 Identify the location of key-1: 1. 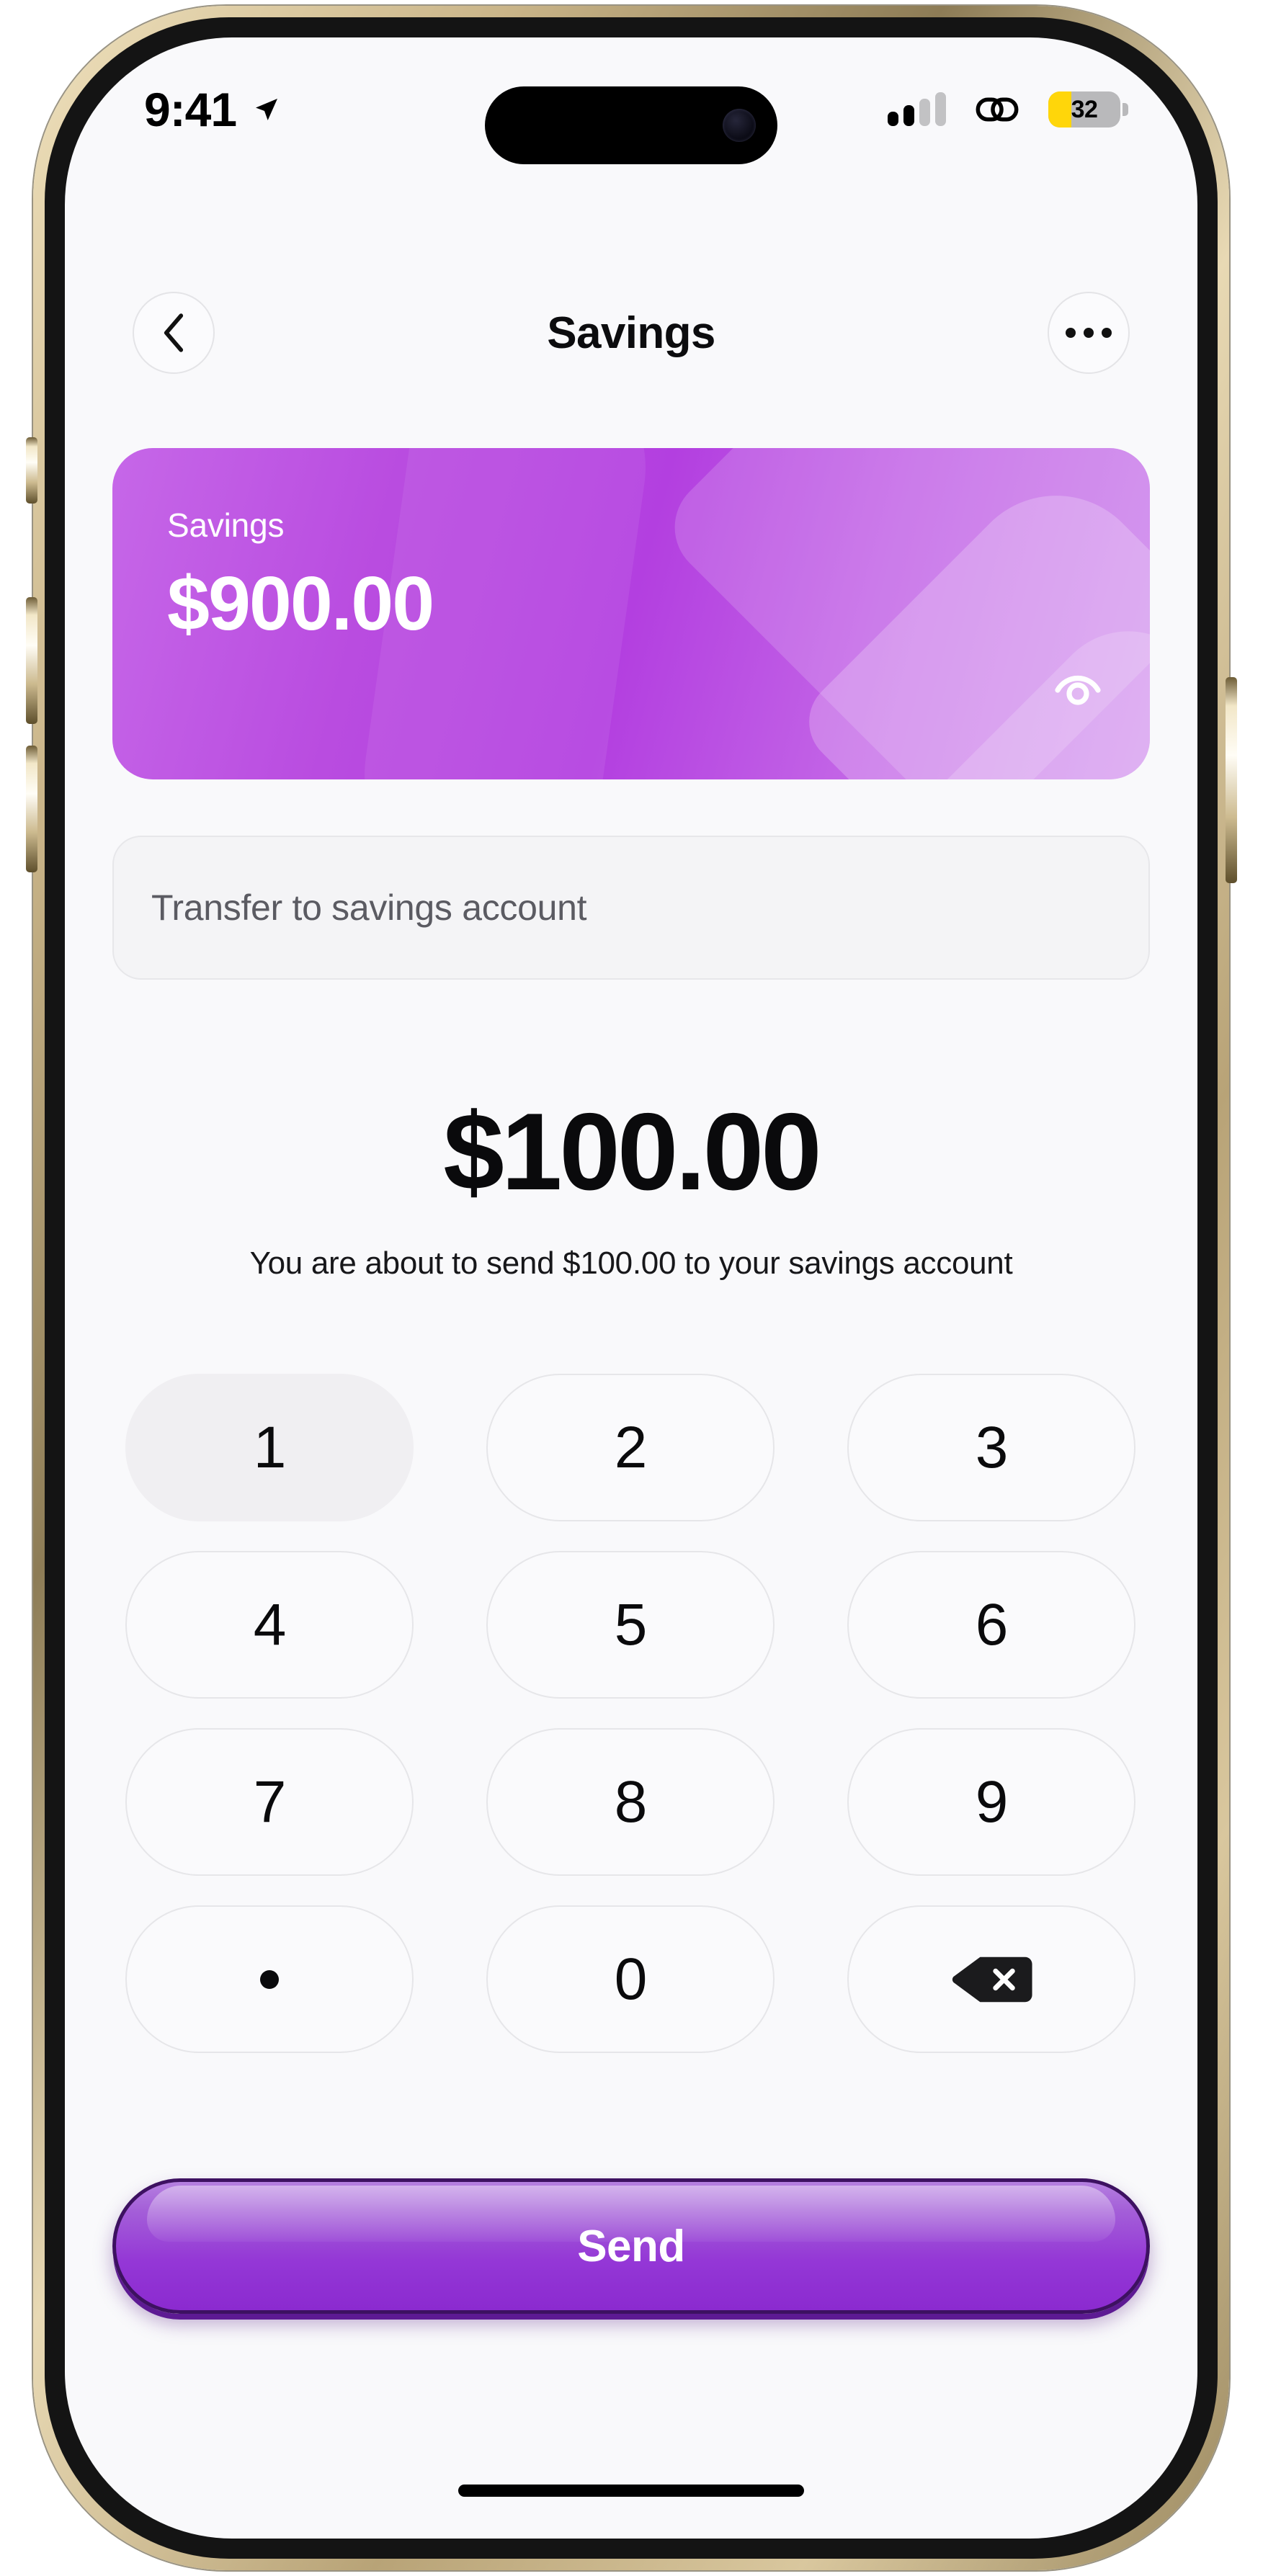
(270, 1447).